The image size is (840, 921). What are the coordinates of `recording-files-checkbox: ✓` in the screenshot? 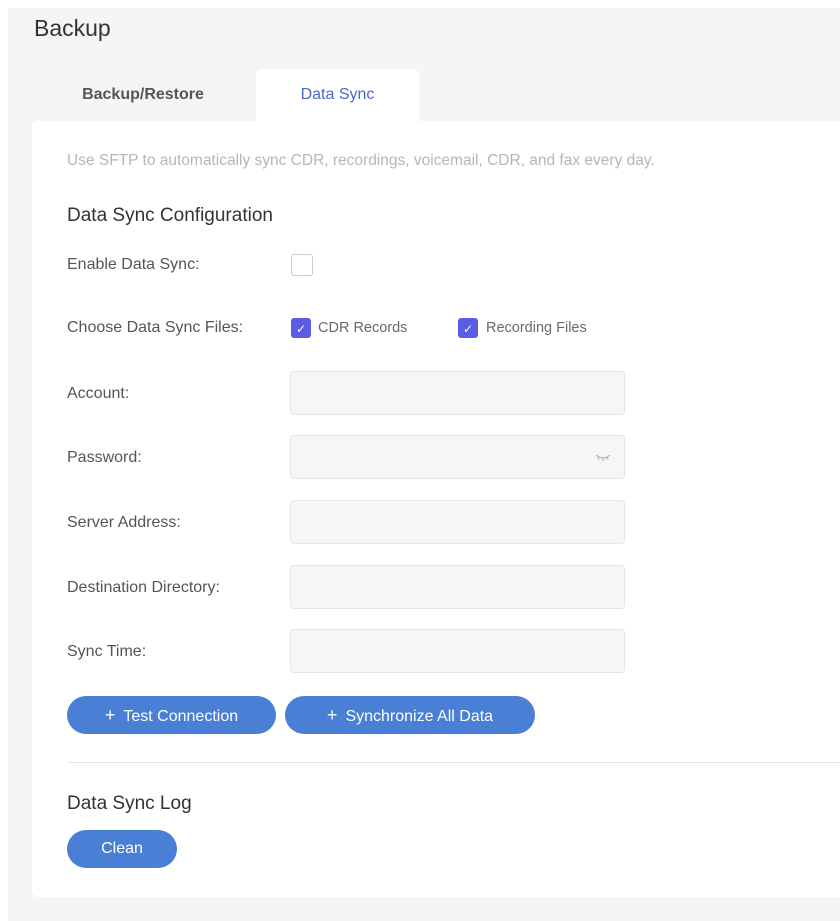 It's located at (468, 328).